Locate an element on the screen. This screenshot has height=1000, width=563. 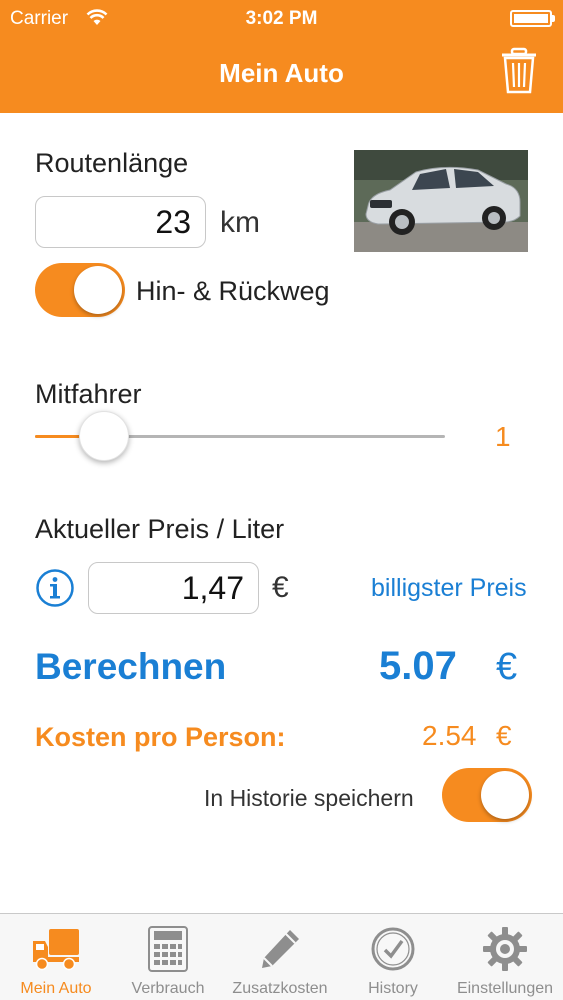
pencil-icon is located at coordinates (280, 949).